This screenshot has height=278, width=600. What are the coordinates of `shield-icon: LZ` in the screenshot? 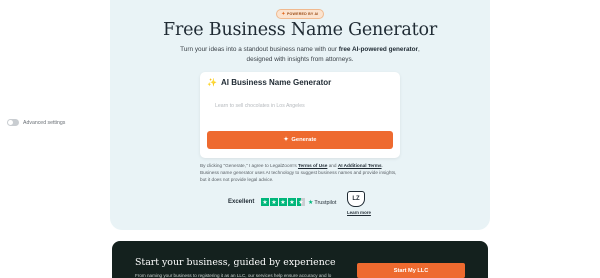 It's located at (356, 199).